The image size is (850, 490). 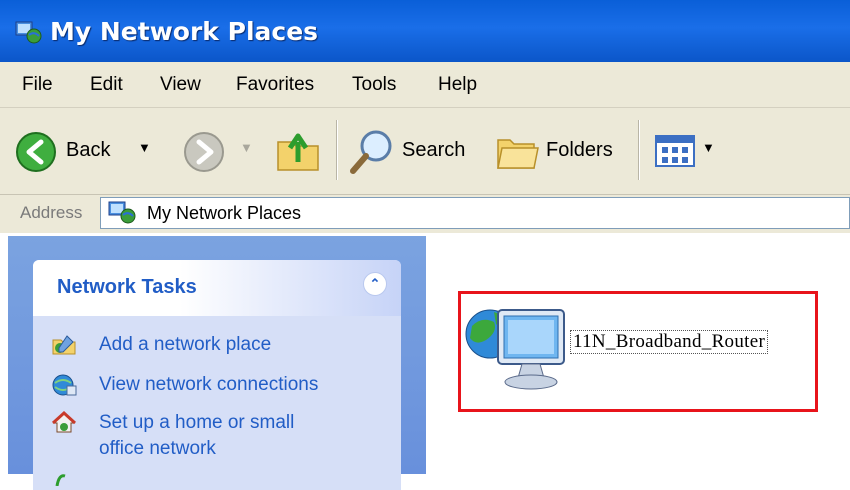 I want to click on task-view-network-connections: View network connections, so click(x=221, y=386).